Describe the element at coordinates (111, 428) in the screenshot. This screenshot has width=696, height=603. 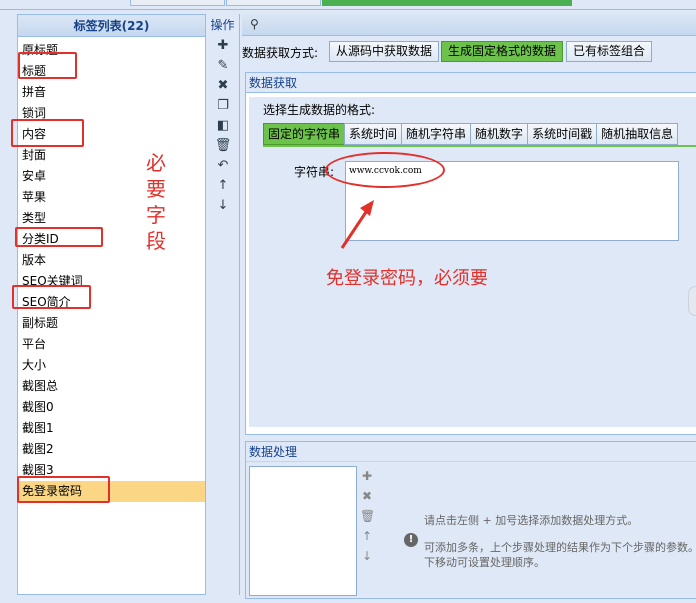
I see `tag-list-item: 截图1` at that location.